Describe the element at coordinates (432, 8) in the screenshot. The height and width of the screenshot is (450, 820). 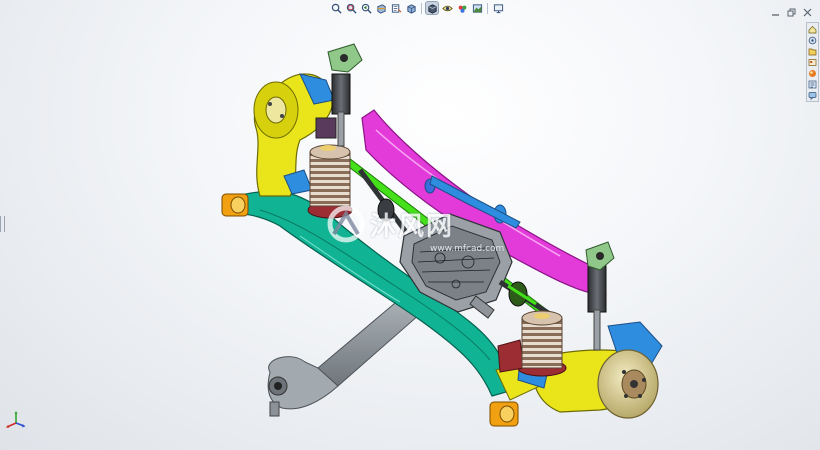
I see `display-style-icon` at that location.